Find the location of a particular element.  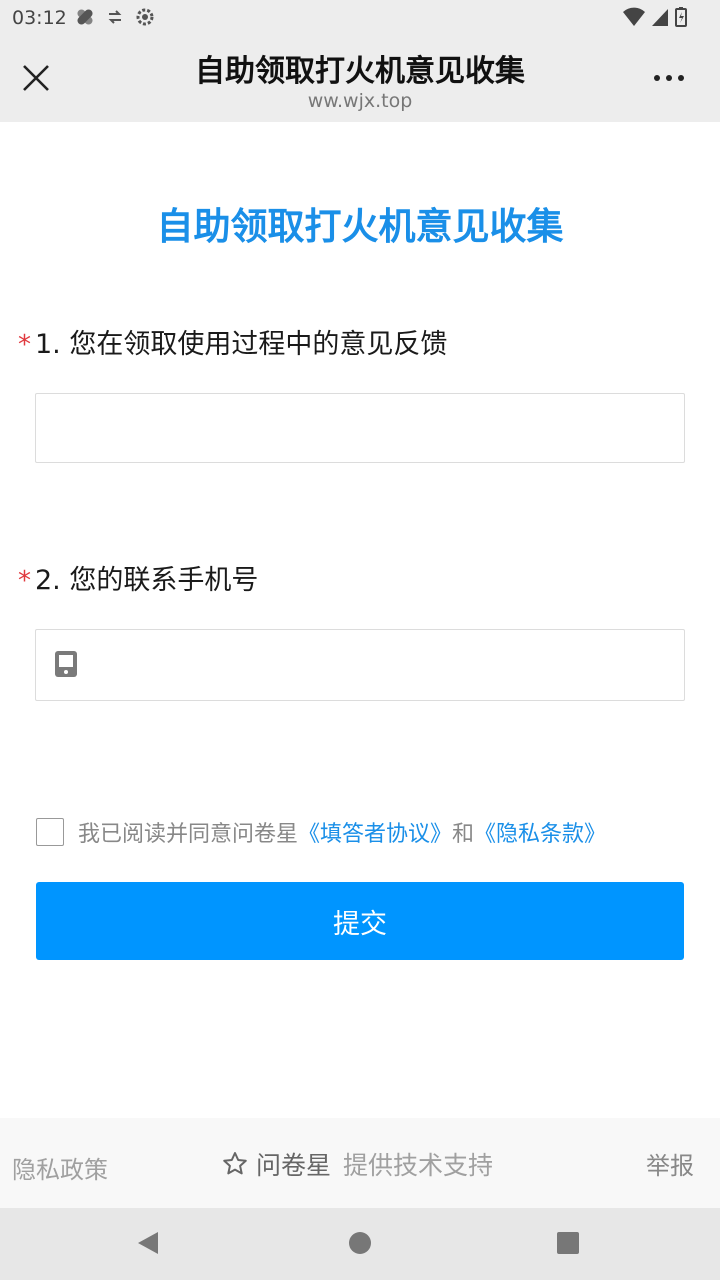

question-1: * 1. 您在领取使用过程中的意见反馈 is located at coordinates (232, 341).